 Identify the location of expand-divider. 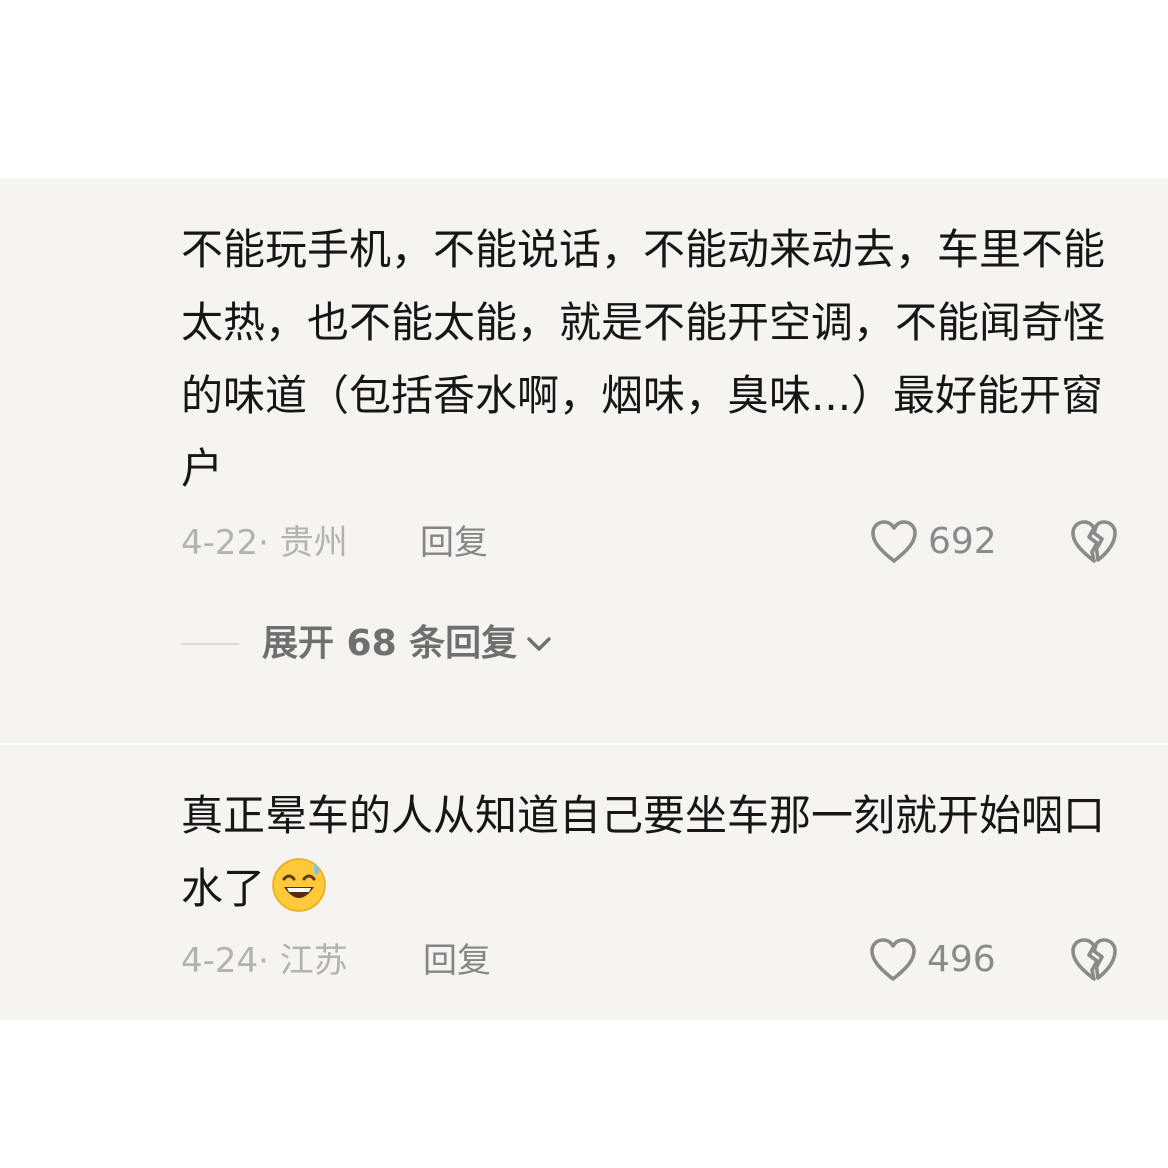
(210, 644).